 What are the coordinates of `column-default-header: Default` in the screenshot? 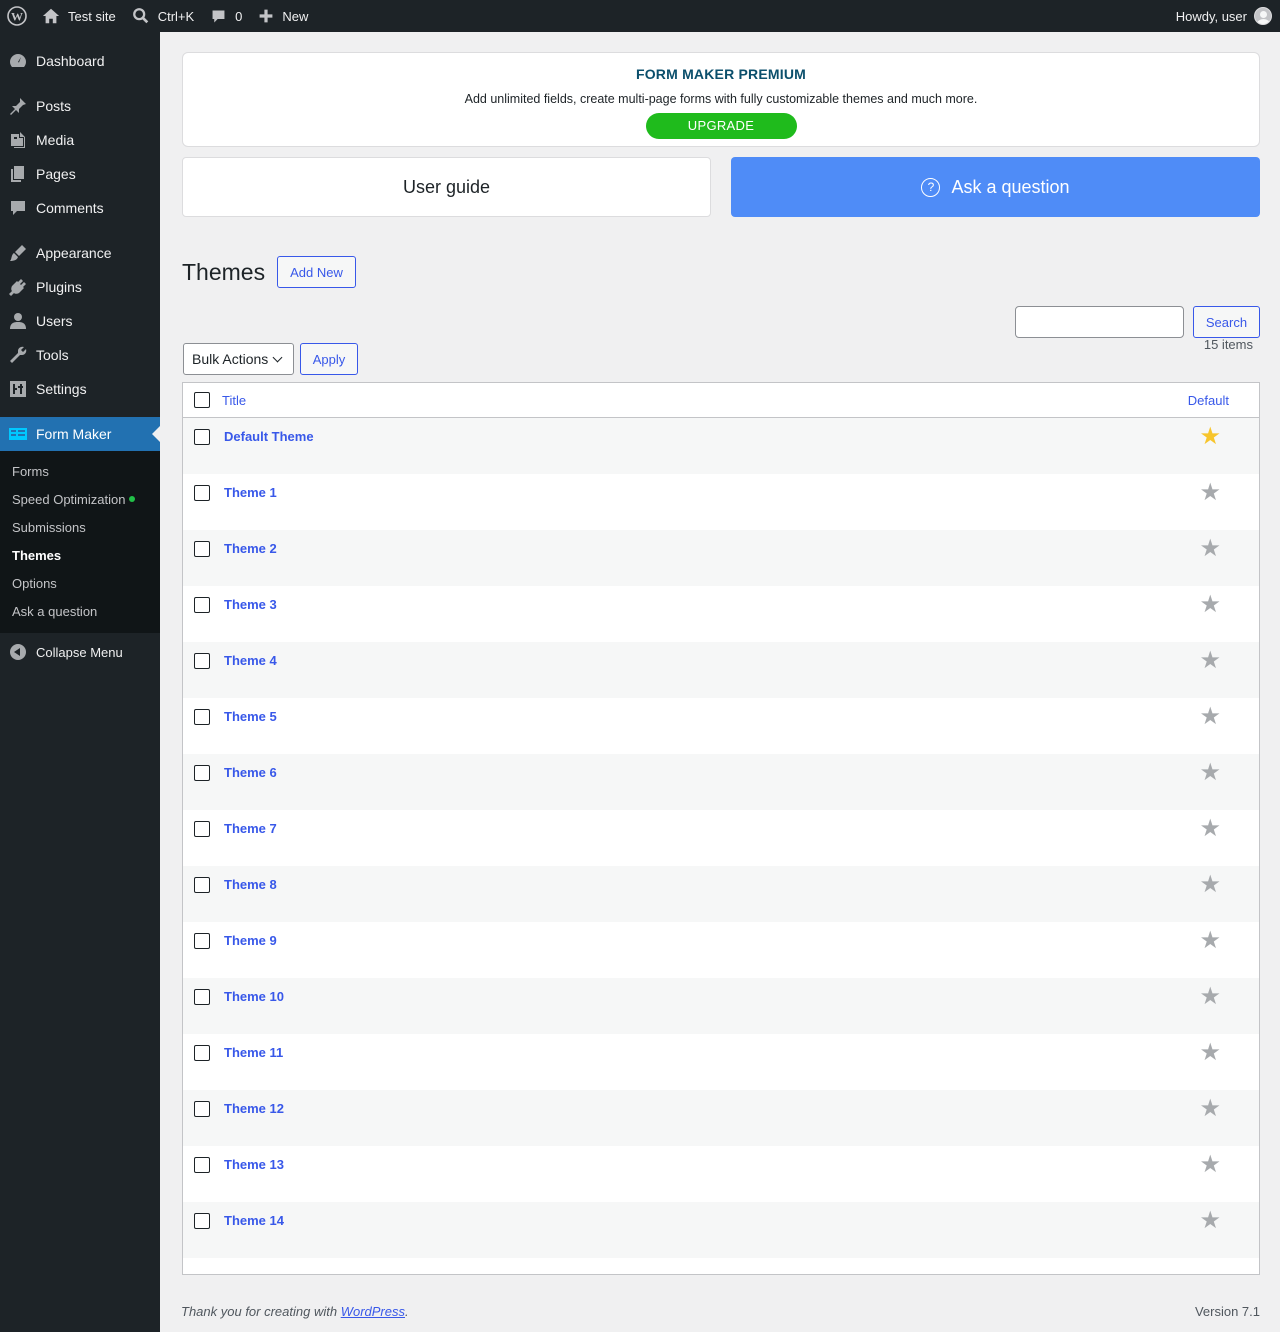 It's located at (1208, 400).